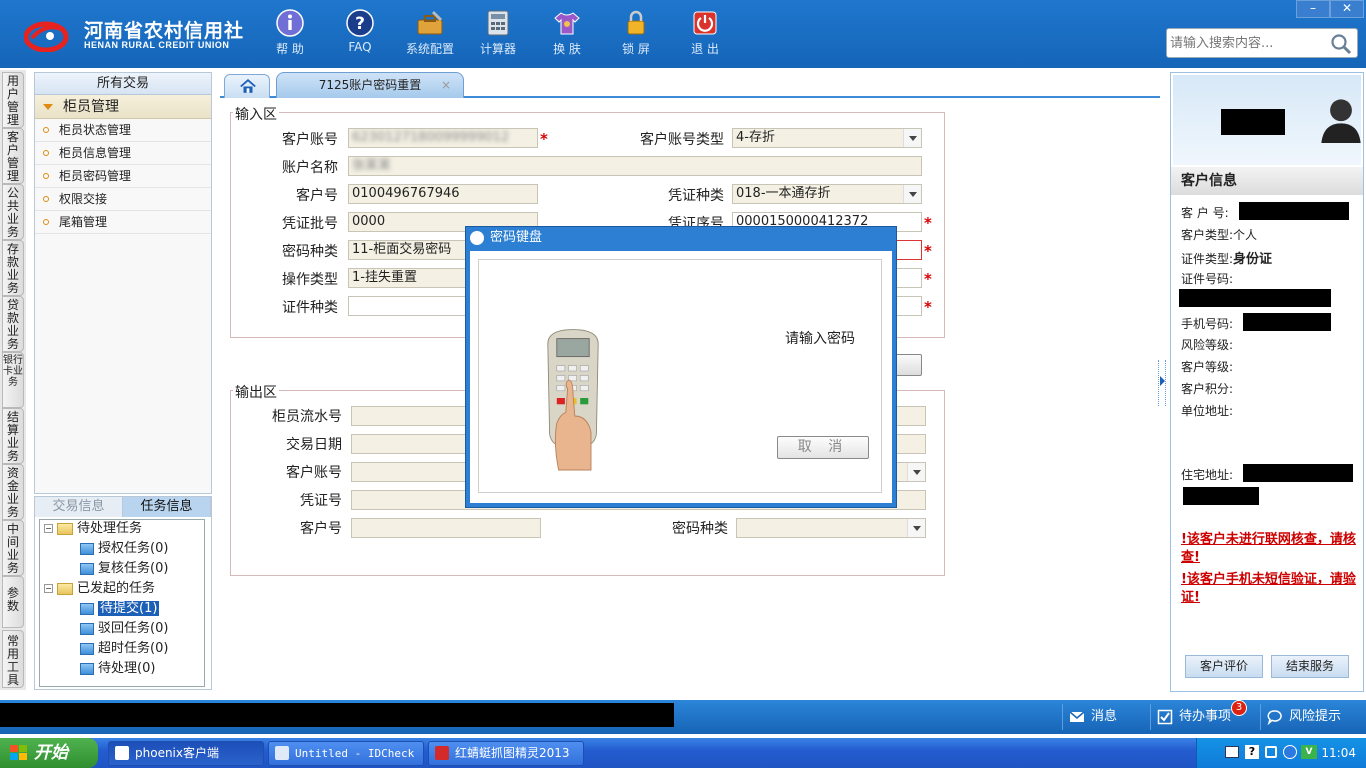 Image resolution: width=1366 pixels, height=768 pixels. I want to click on taskbar-item-label: phoenix客户端, so click(177, 753).